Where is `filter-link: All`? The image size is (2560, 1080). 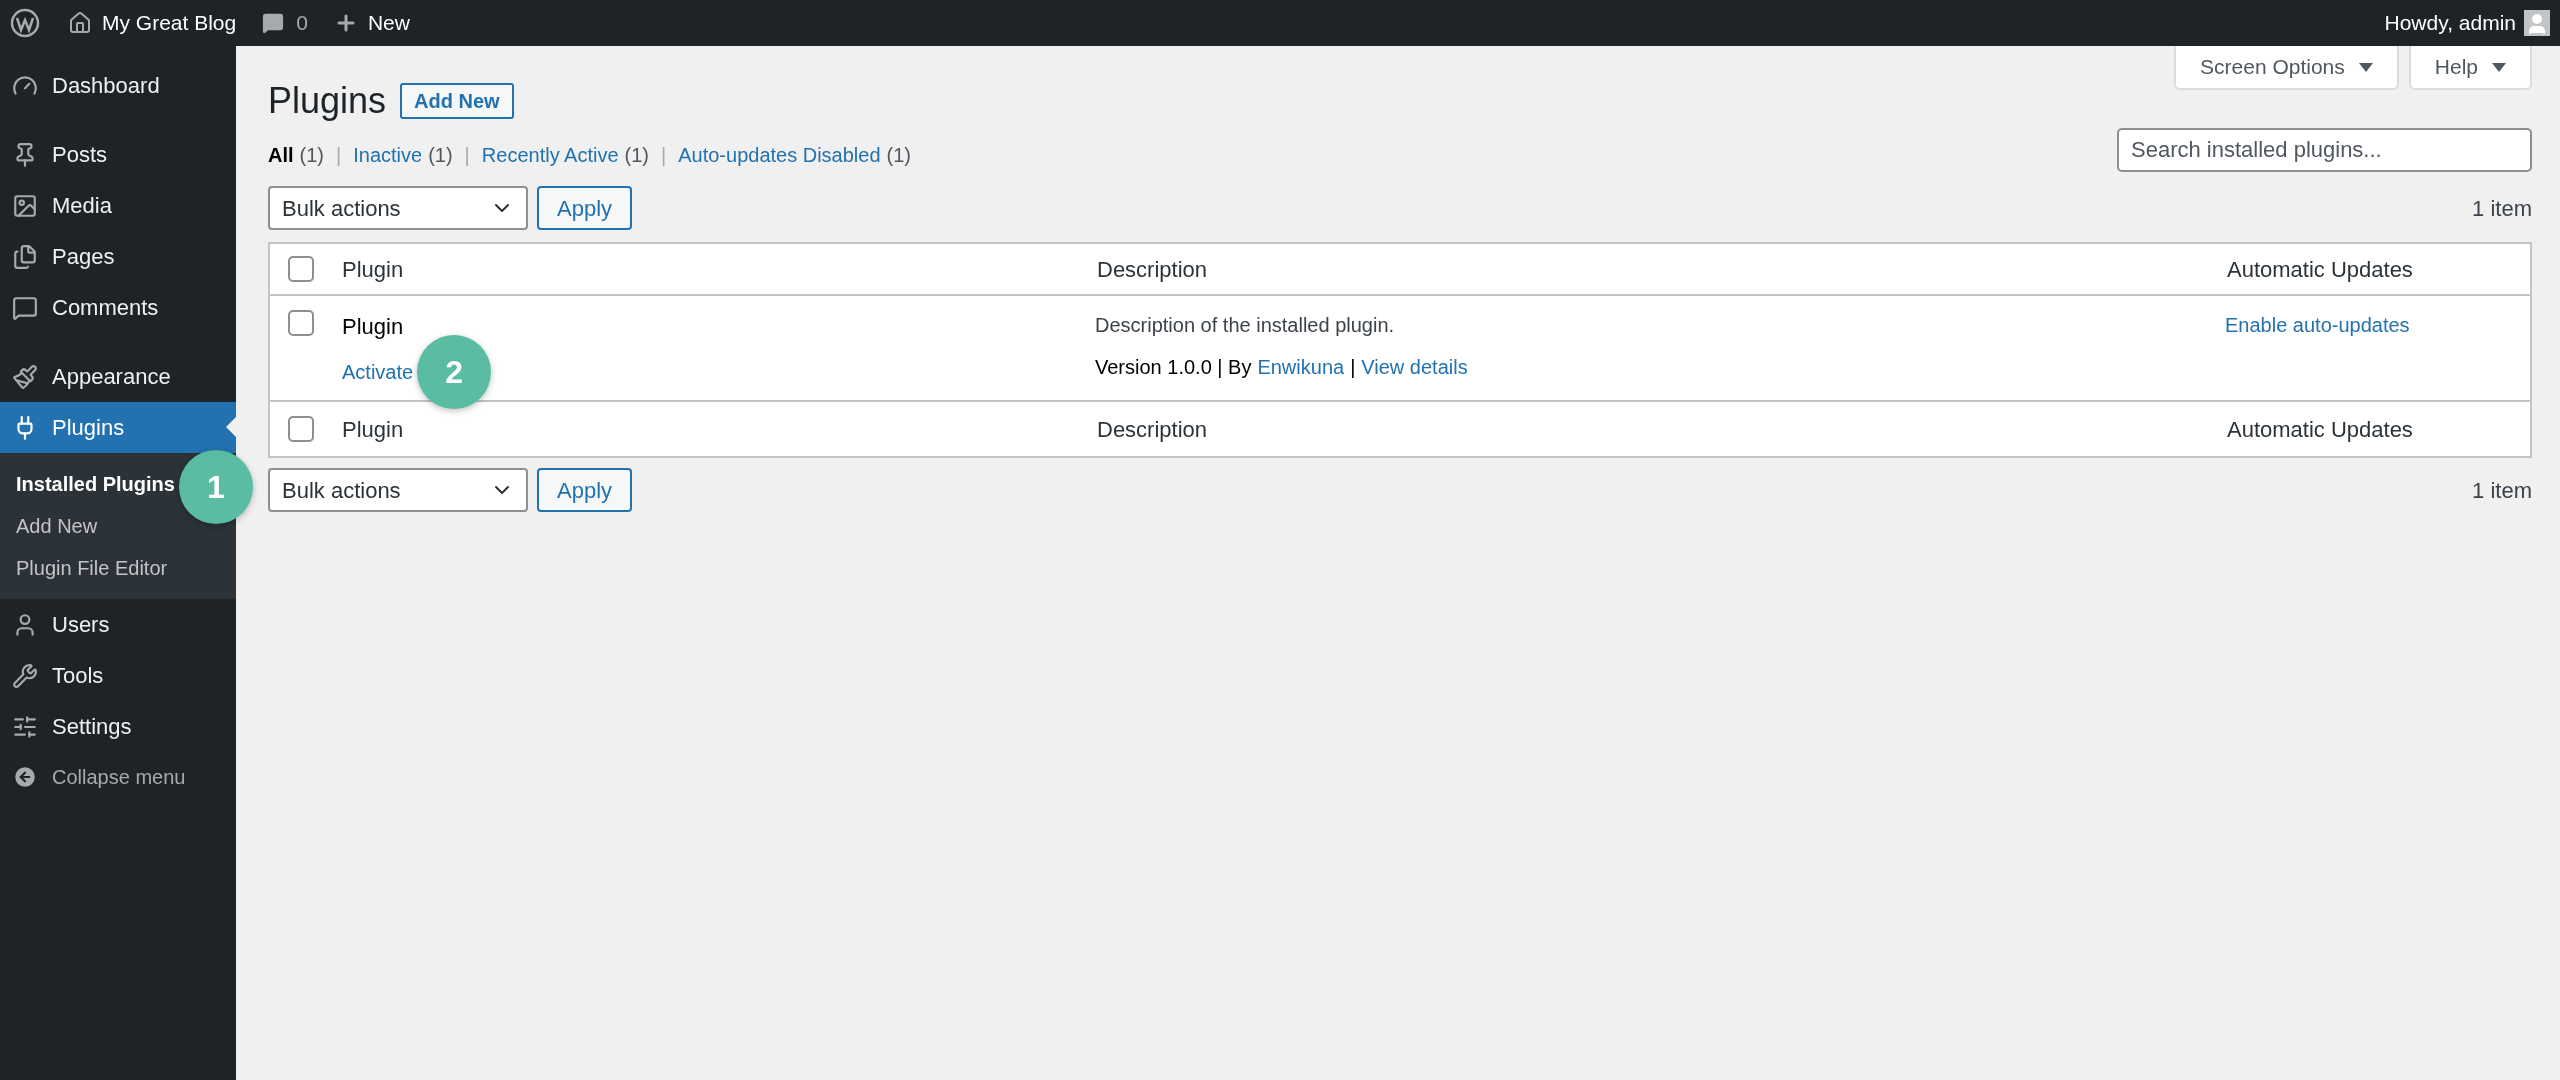
filter-link: All is located at coordinates (281, 155).